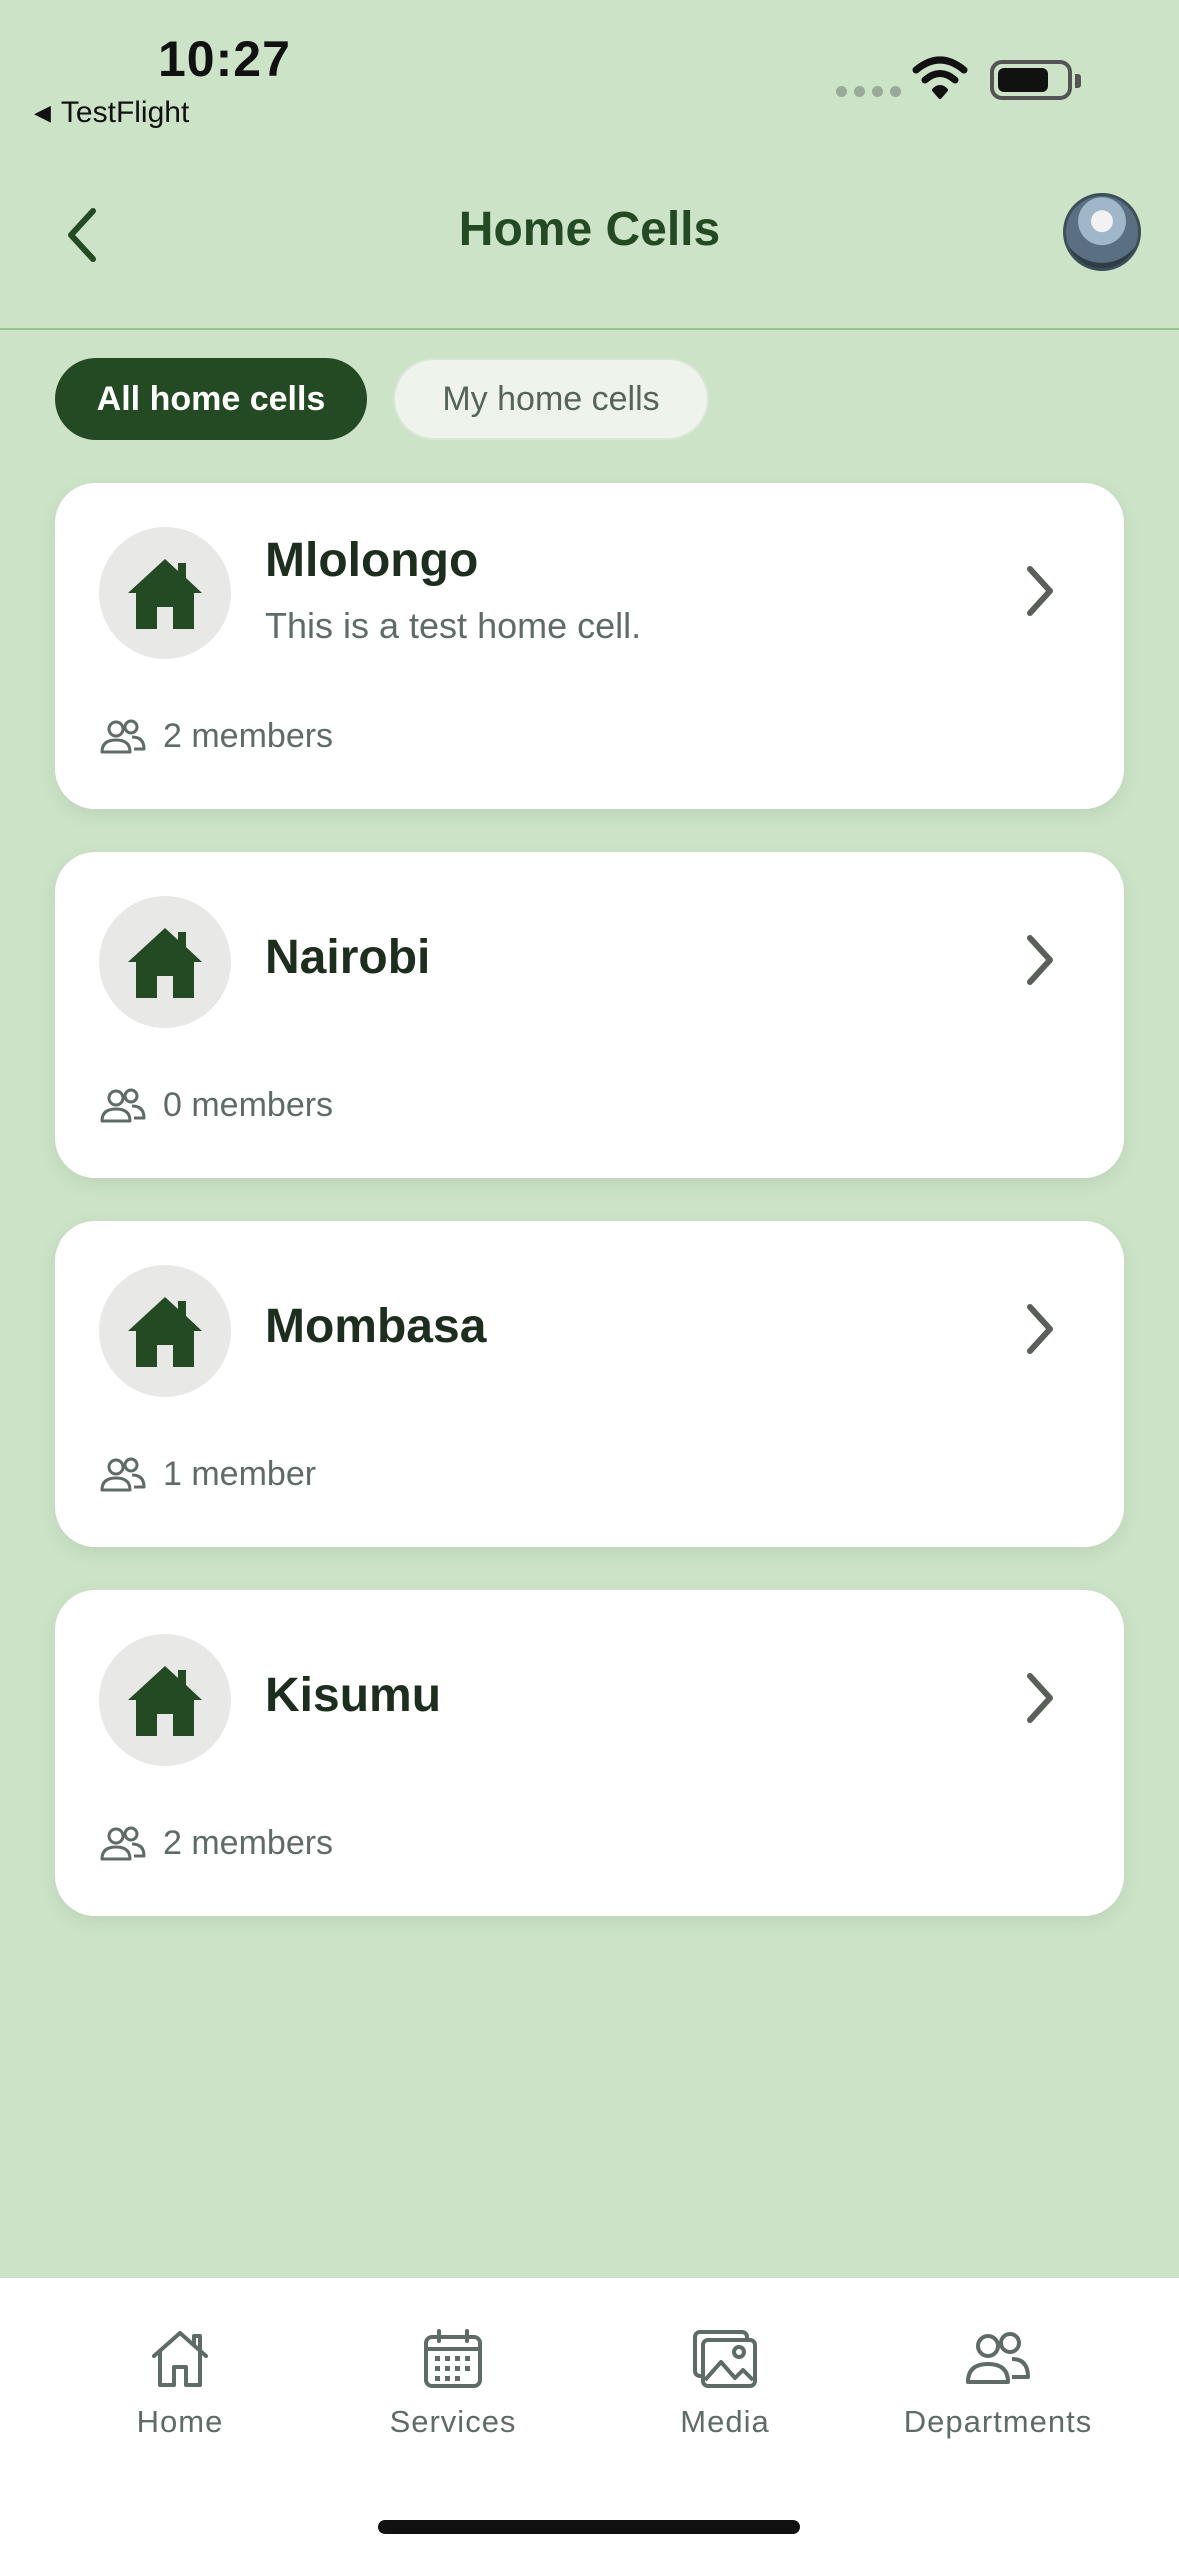 The image size is (1179, 2556). What do you see at coordinates (453, 625) in the screenshot?
I see `home-cell-description: This is a test home cell.` at bounding box center [453, 625].